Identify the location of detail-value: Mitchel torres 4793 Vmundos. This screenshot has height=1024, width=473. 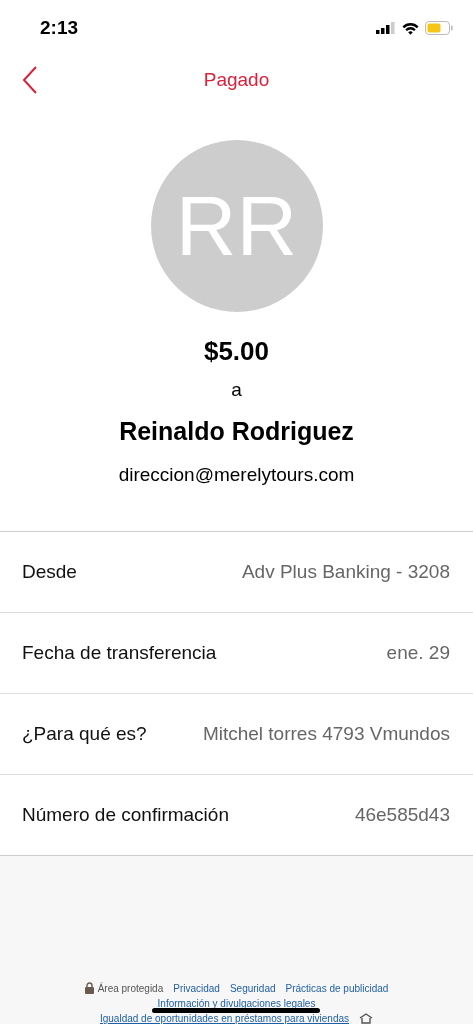
(326, 734).